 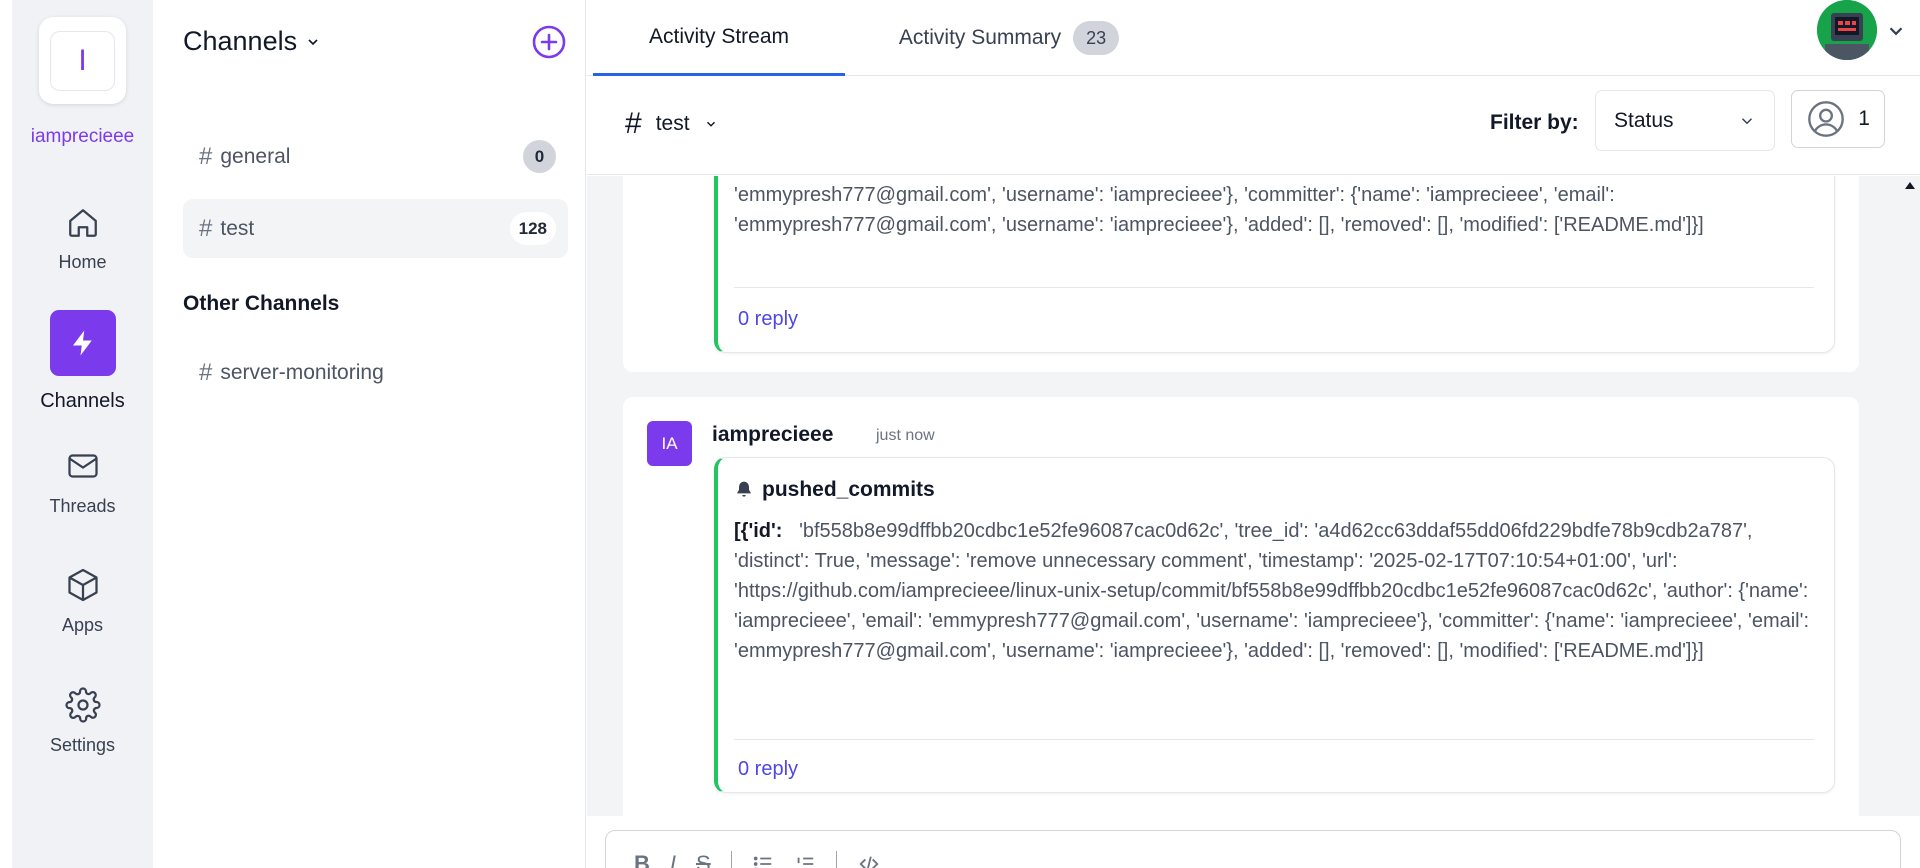 What do you see at coordinates (82, 361) in the screenshot?
I see `nav-channels: Channels` at bounding box center [82, 361].